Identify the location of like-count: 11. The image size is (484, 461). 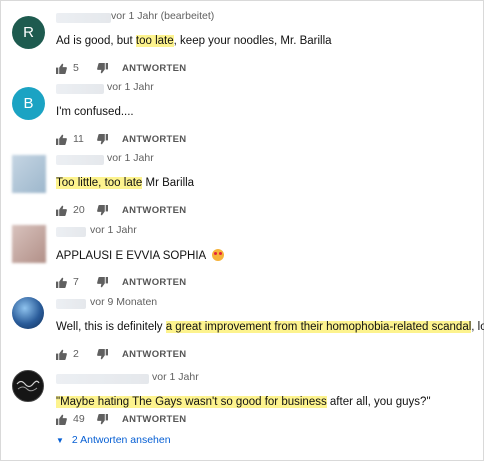
(78, 139).